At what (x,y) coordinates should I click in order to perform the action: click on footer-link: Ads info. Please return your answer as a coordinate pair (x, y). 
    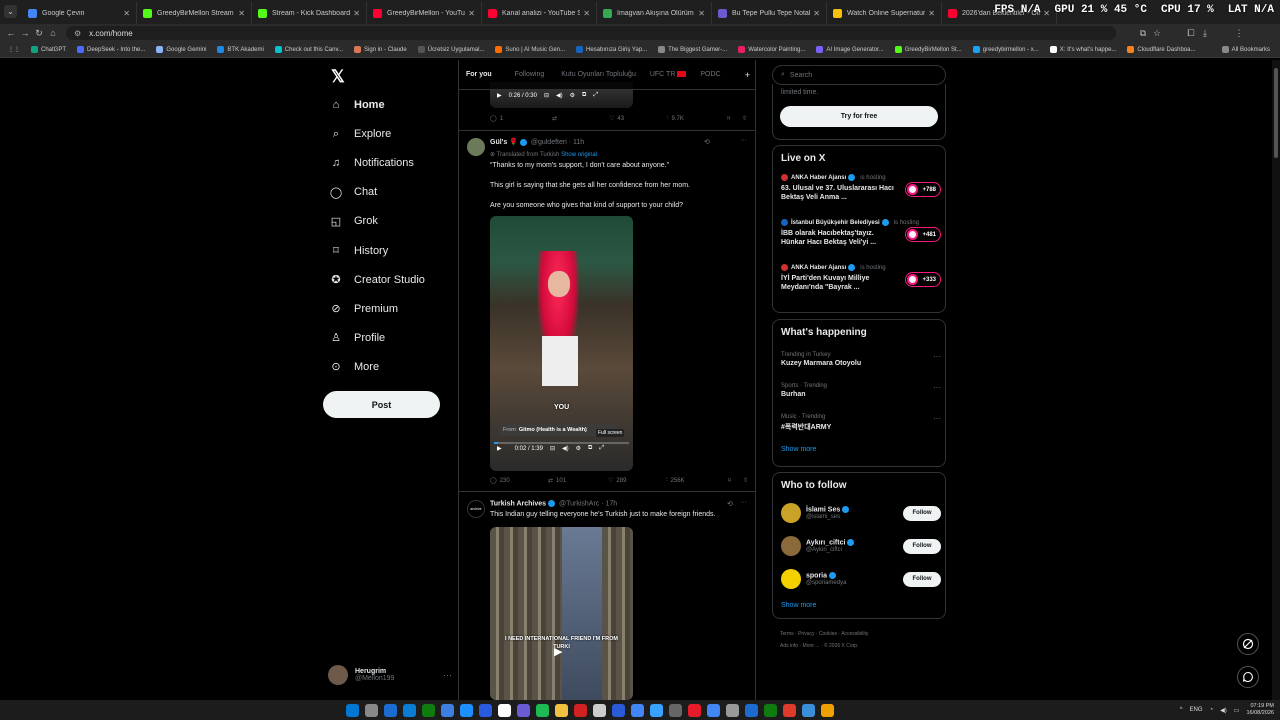
    Looking at the image, I should click on (789, 646).